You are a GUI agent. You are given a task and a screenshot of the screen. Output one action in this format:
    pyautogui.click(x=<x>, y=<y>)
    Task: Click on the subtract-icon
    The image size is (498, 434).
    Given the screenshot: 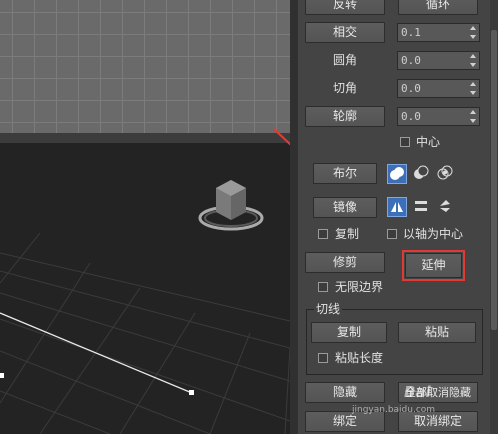 What is the action you would take?
    pyautogui.click(x=421, y=172)
    